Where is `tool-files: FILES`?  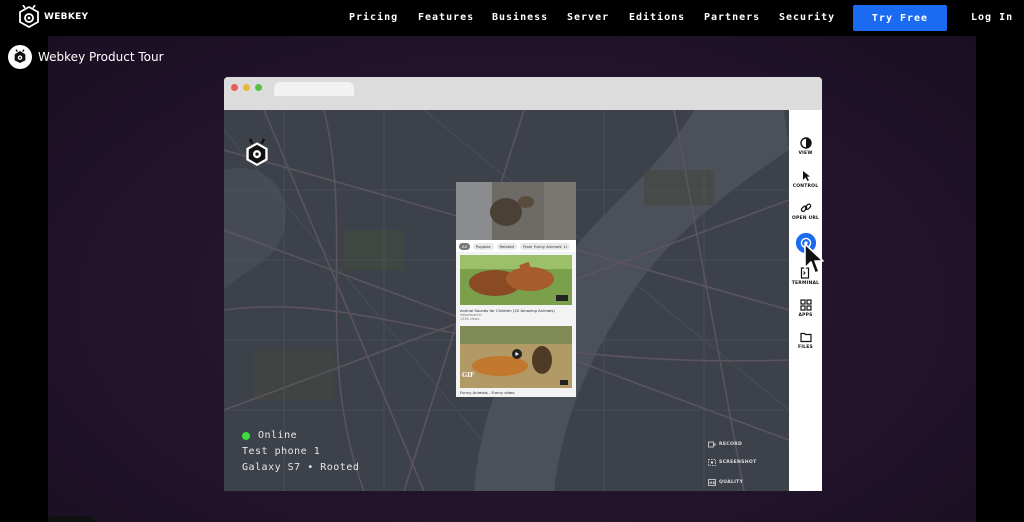
tool-files: FILES is located at coordinates (805, 340).